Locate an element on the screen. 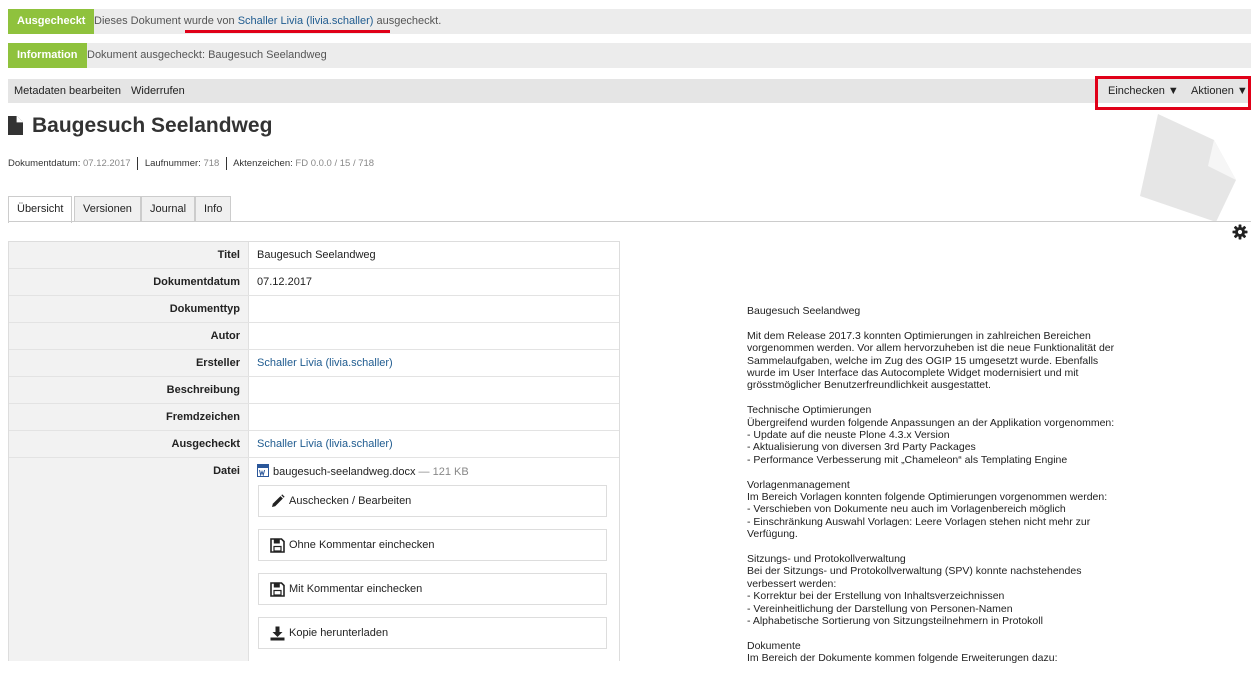  file-info: baugesuch-seelandweg.docx — 121 KB is located at coordinates (363, 471).